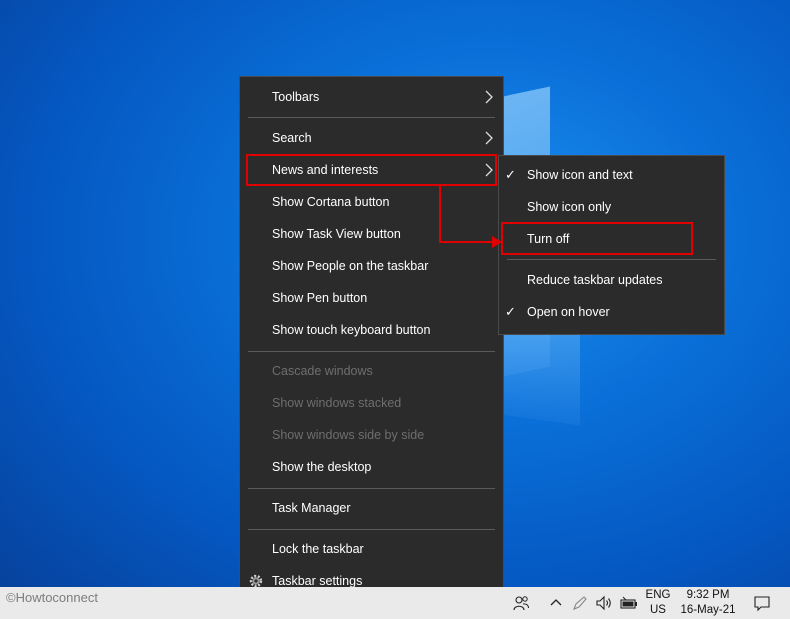 Image resolution: width=790 pixels, height=619 pixels. I want to click on annotation-arrow, so click(470, 217).